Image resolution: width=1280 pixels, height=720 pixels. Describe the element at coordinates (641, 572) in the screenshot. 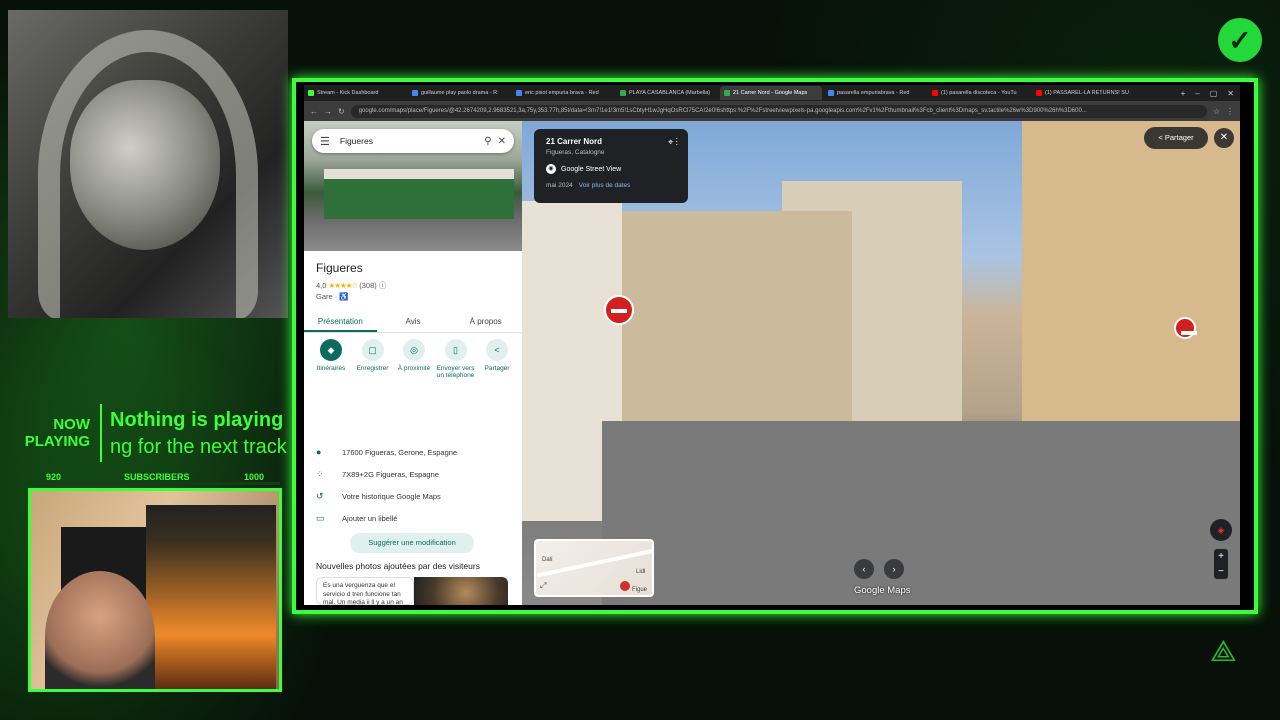

I see `minimap-label: Lidl` at that location.